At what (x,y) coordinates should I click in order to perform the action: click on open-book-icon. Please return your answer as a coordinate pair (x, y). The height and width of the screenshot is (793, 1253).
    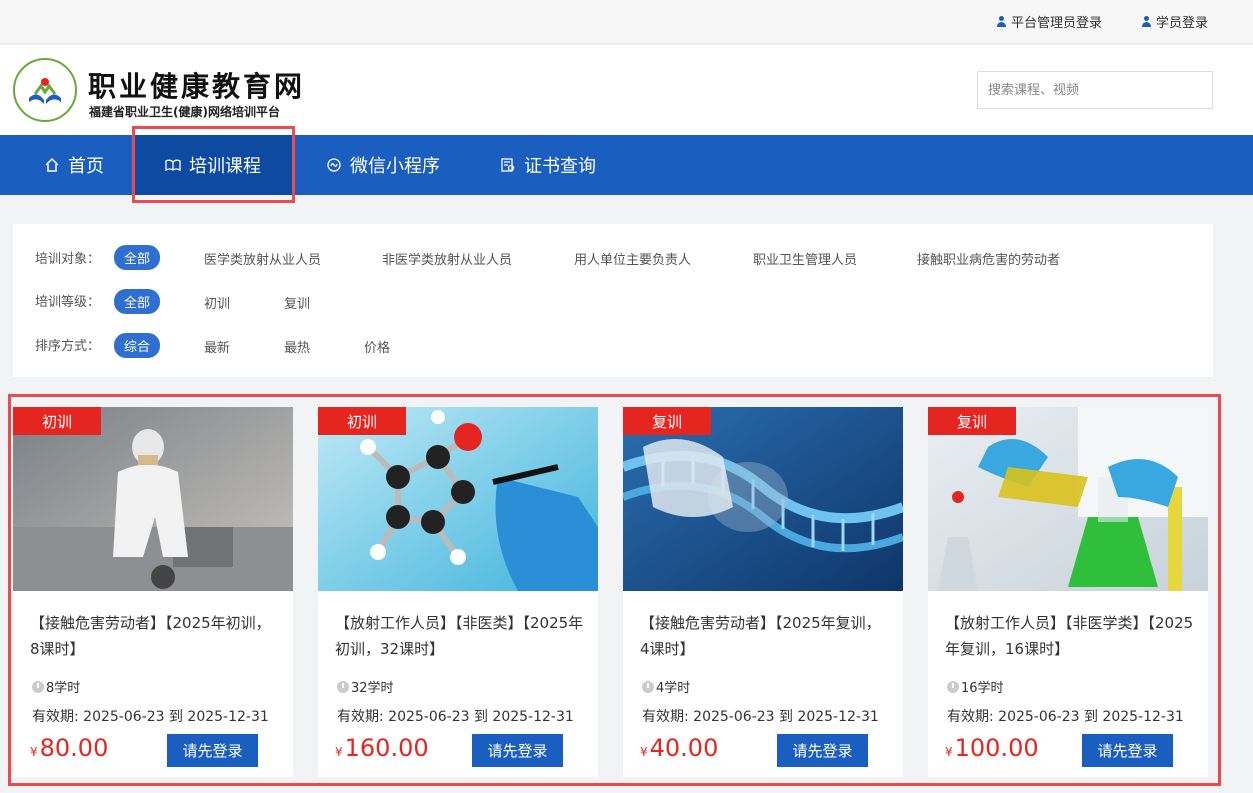
    Looking at the image, I should click on (173, 165).